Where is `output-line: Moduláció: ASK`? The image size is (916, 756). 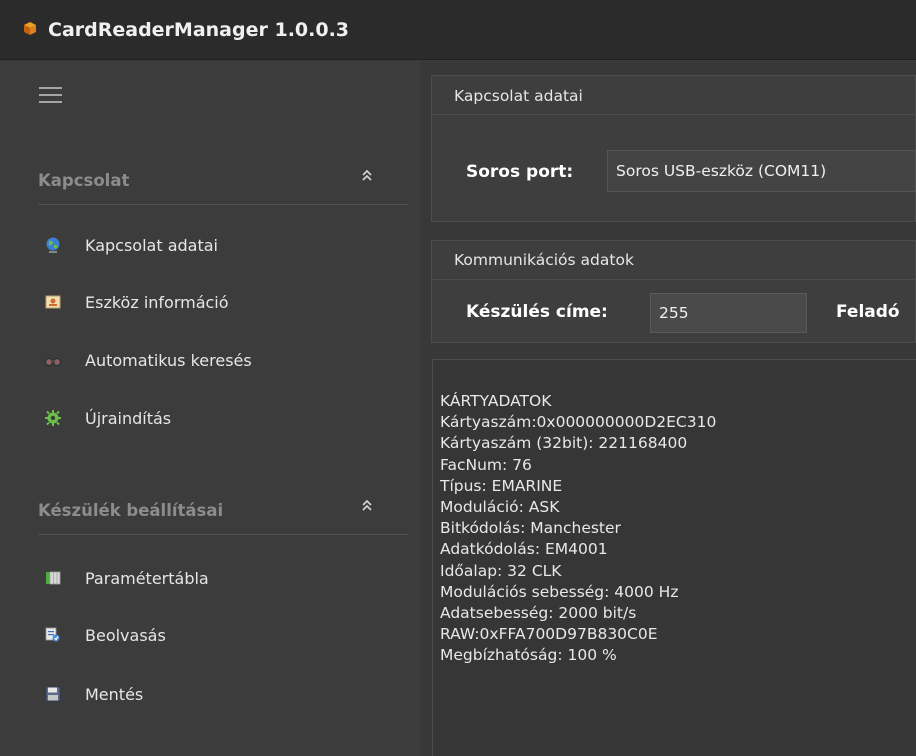
output-line: Moduláció: ASK is located at coordinates (500, 507).